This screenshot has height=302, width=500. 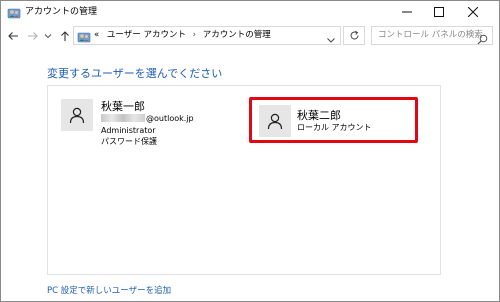 I want to click on recent-locations-chevron-icon, so click(x=48, y=36).